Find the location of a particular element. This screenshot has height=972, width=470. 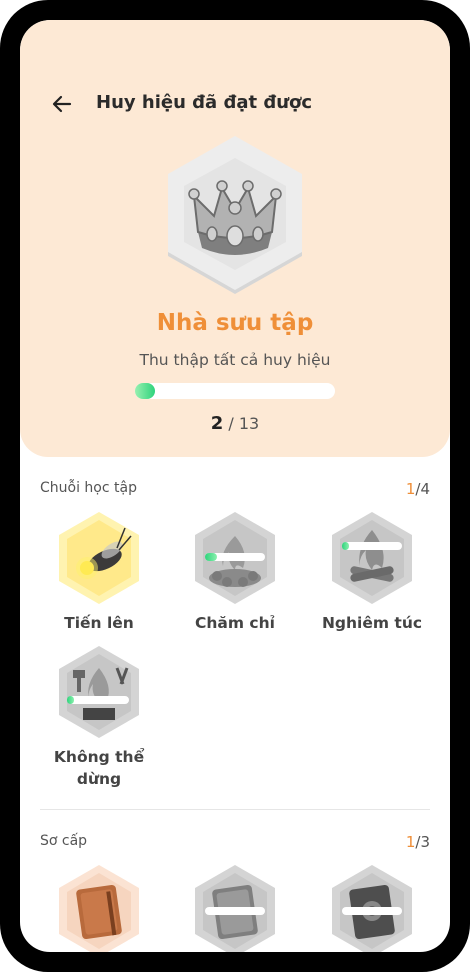

notebook-badge-icon is located at coordinates (99, 907).